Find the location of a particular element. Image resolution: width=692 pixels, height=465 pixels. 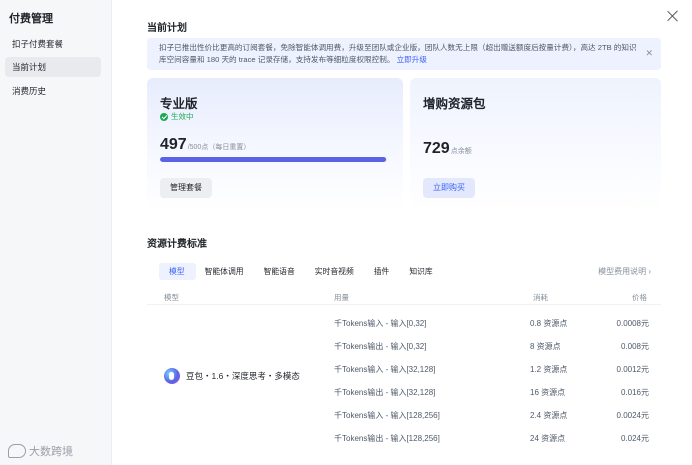

table-row: 千Tokens输出 - 输入[0,32] 8 资源点 0.008元 is located at coordinates (404, 345).